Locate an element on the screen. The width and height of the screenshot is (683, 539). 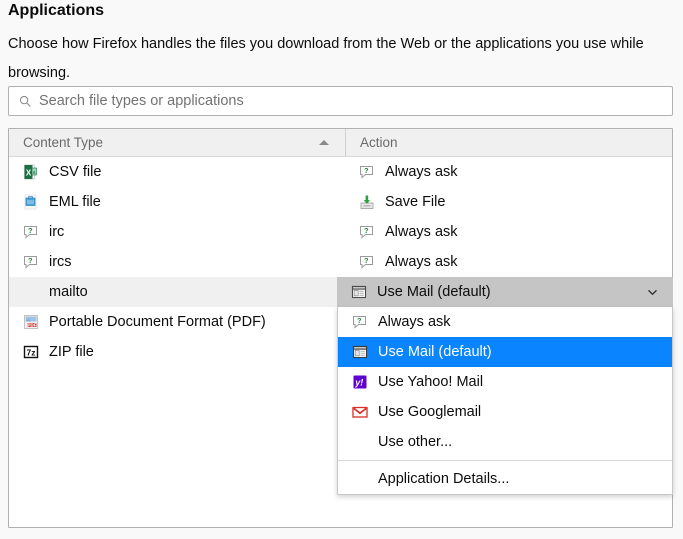
svg-text: a is located at coordinates (34, 173).